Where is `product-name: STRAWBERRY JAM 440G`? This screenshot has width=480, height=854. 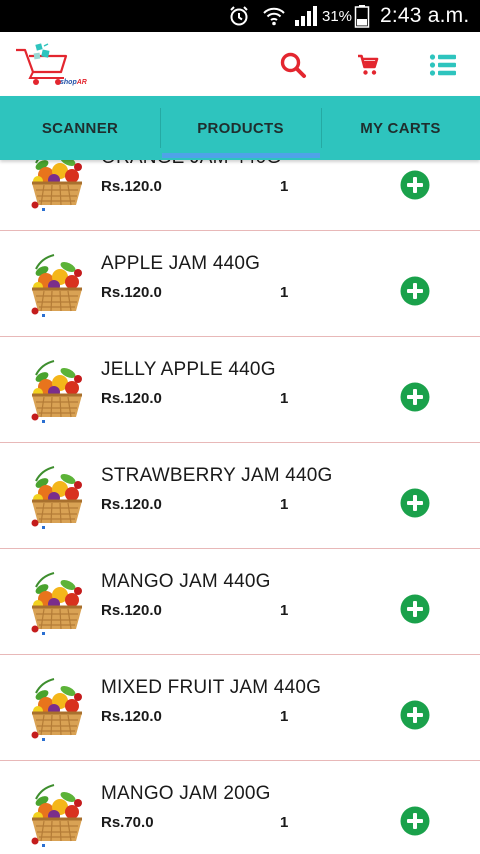
product-name: STRAWBERRY JAM 440G is located at coordinates (217, 475).